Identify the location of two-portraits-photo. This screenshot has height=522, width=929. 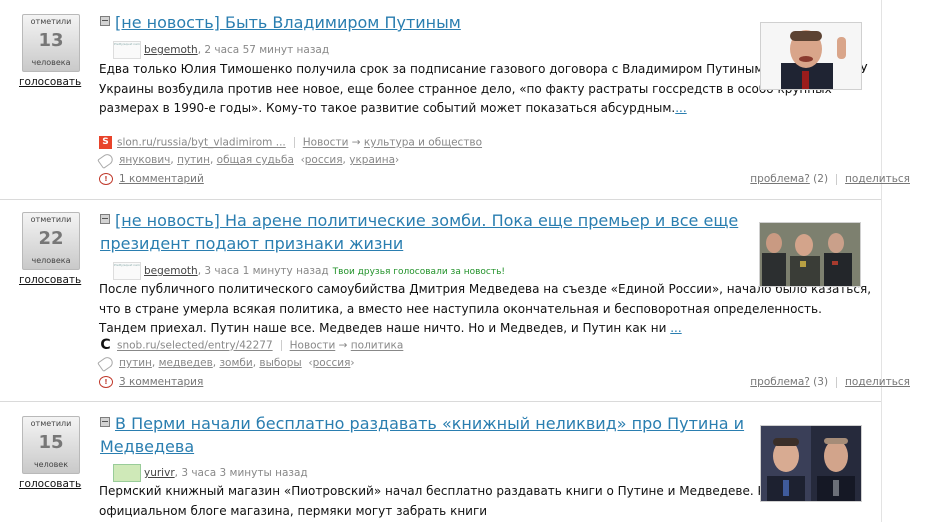
(811, 463).